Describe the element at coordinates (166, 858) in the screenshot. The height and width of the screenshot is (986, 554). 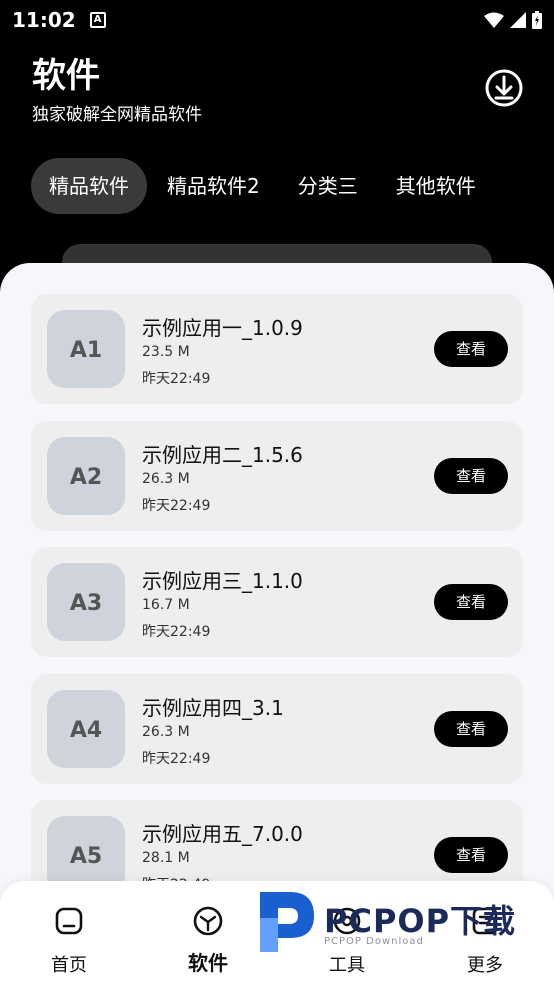
I see `app-size: 28.1 M` at that location.